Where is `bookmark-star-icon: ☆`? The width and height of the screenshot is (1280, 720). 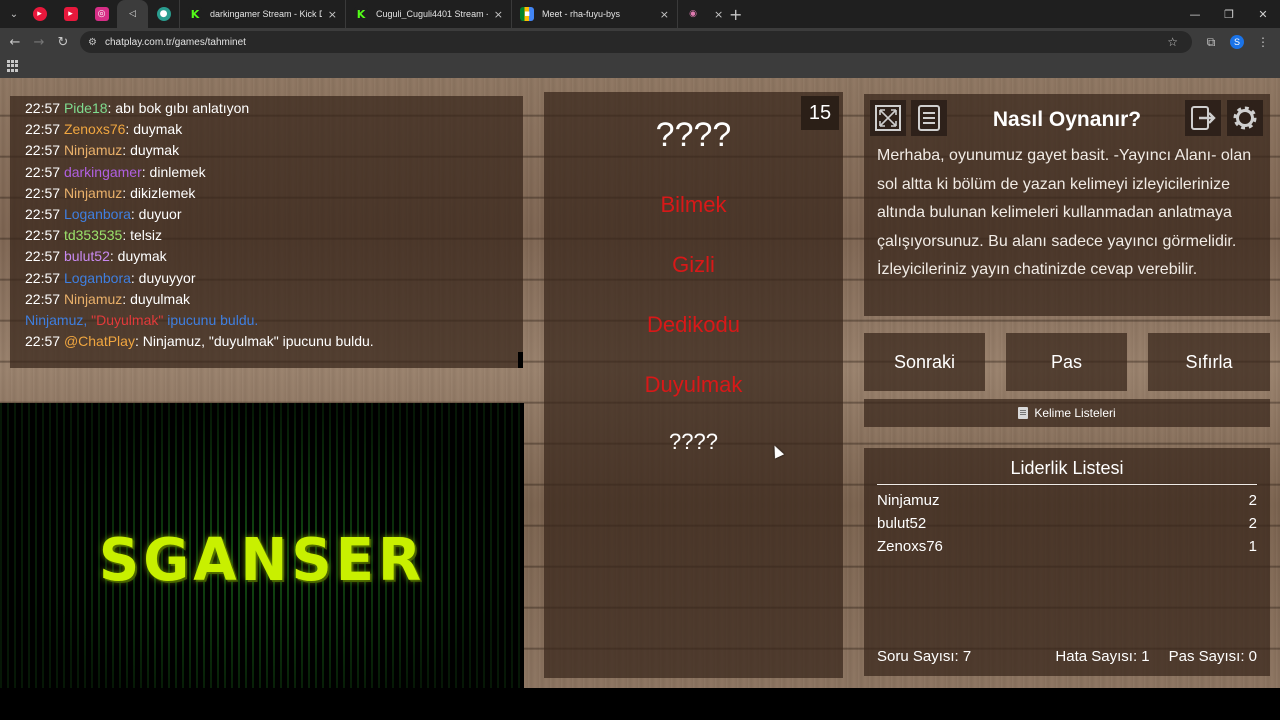 bookmark-star-icon: ☆ is located at coordinates (1172, 42).